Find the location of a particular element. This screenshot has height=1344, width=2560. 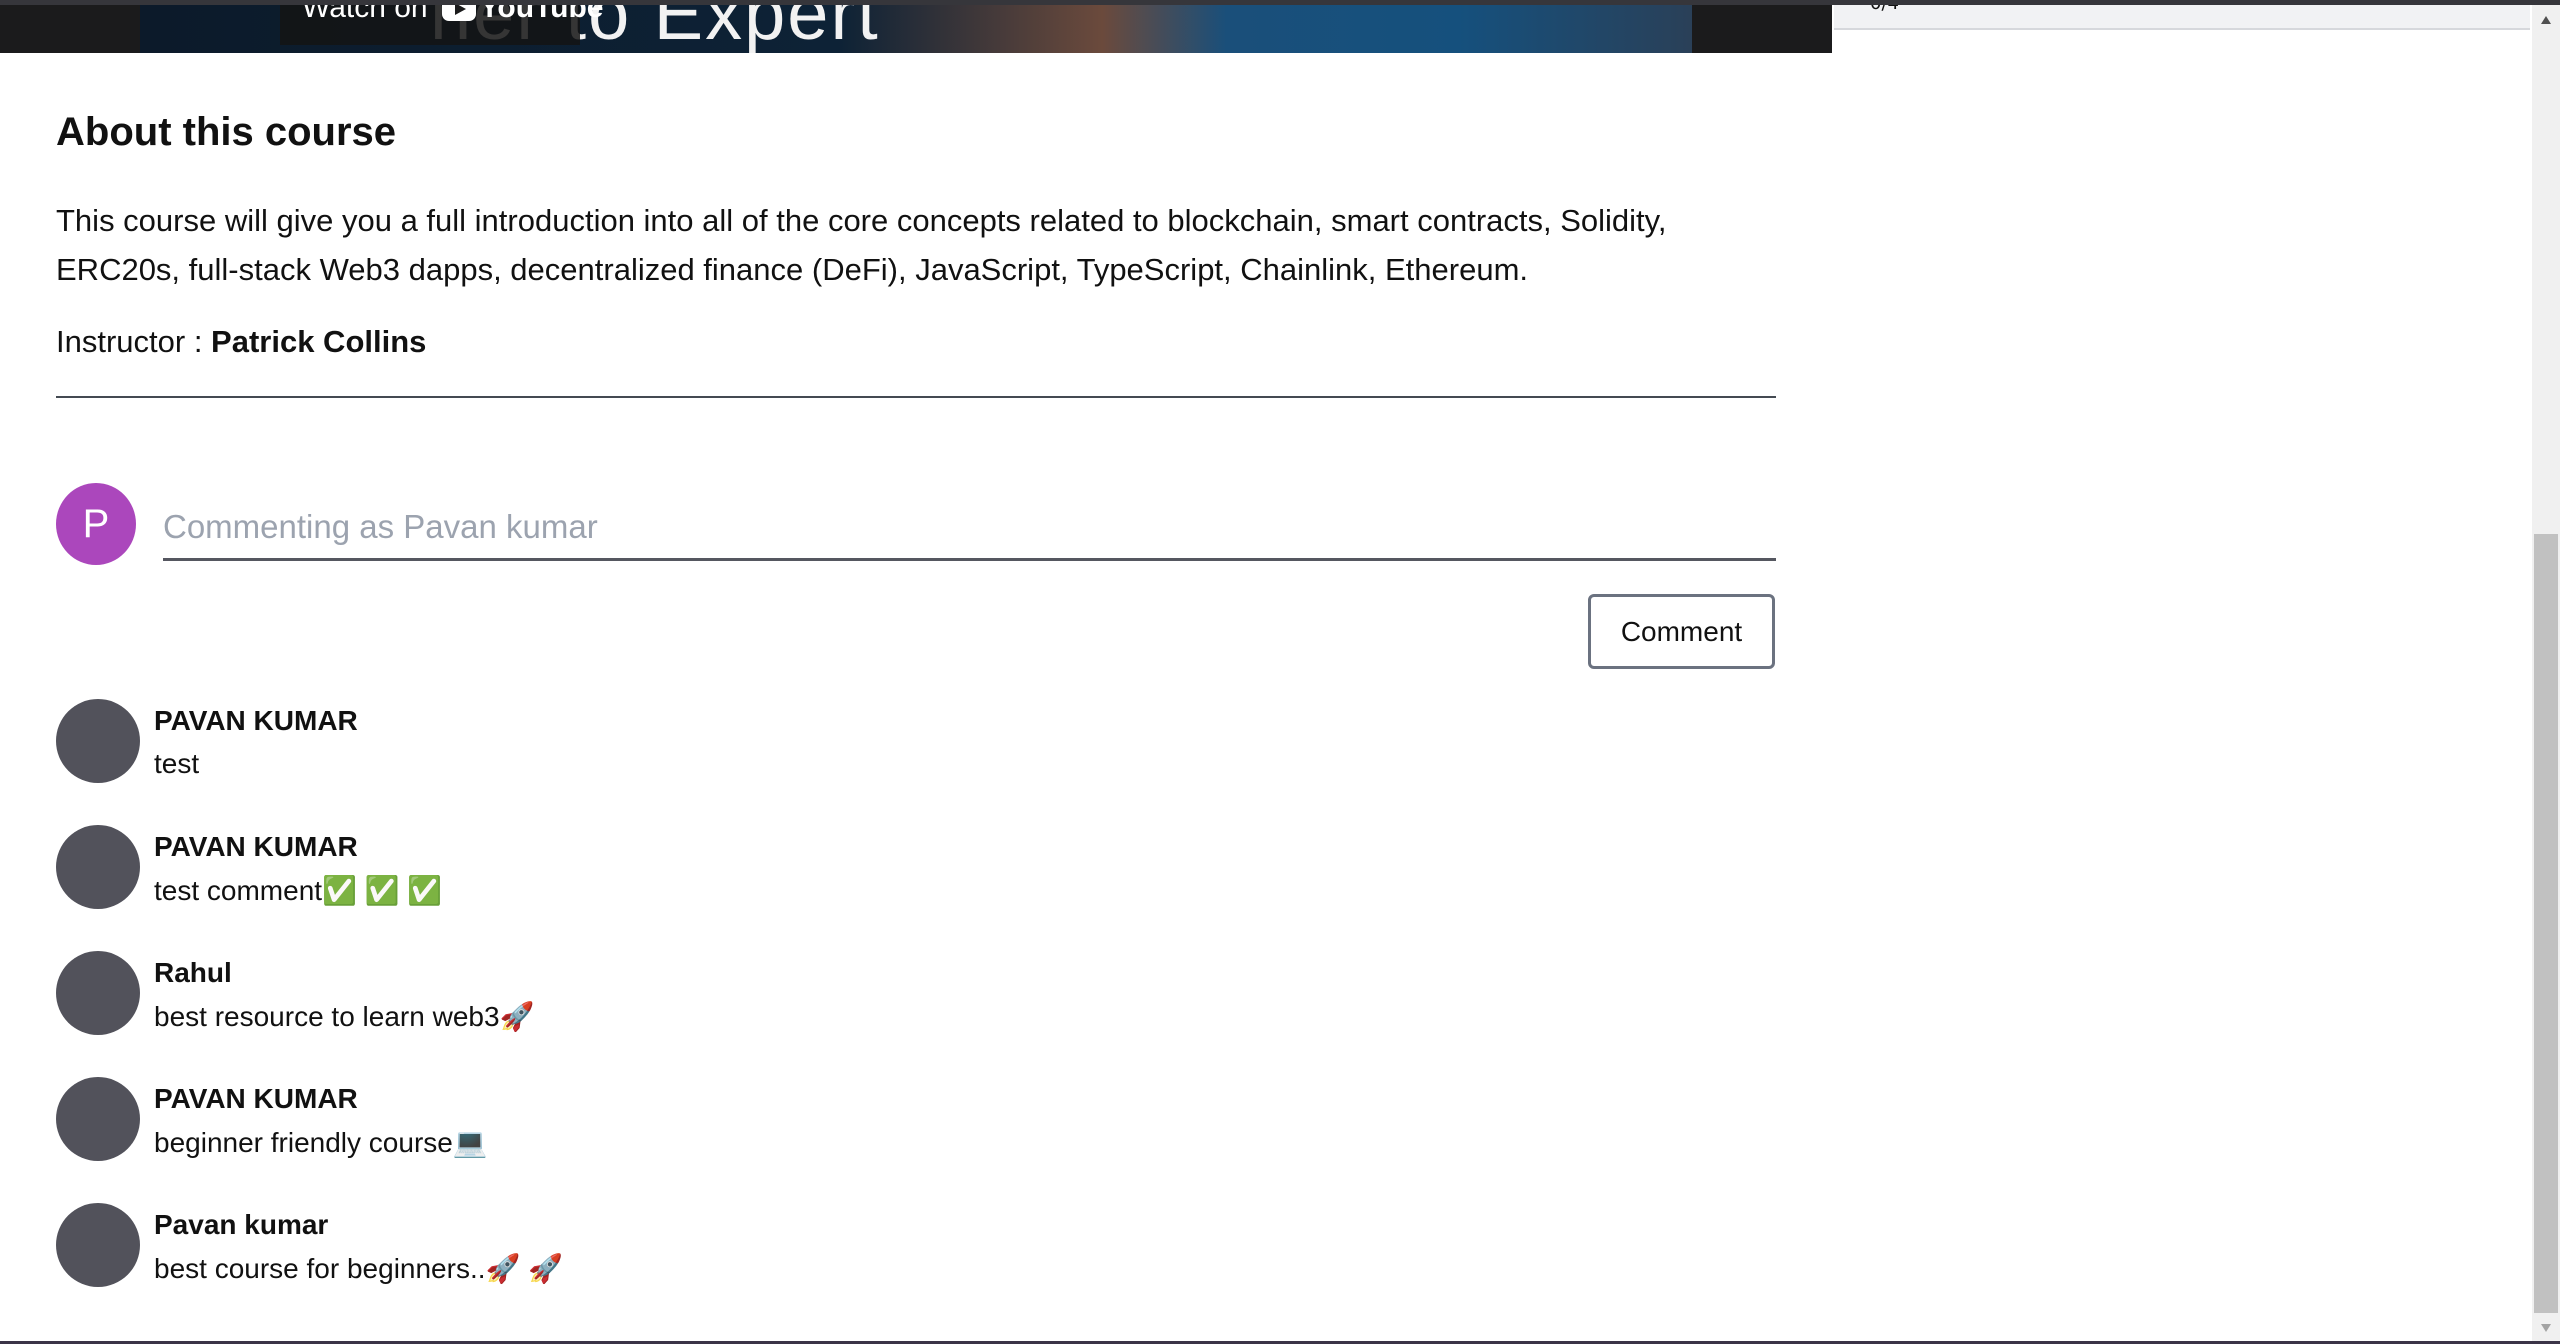

video-thumbnail: ner to Expert Watch on YouTube is located at coordinates (916, 29).